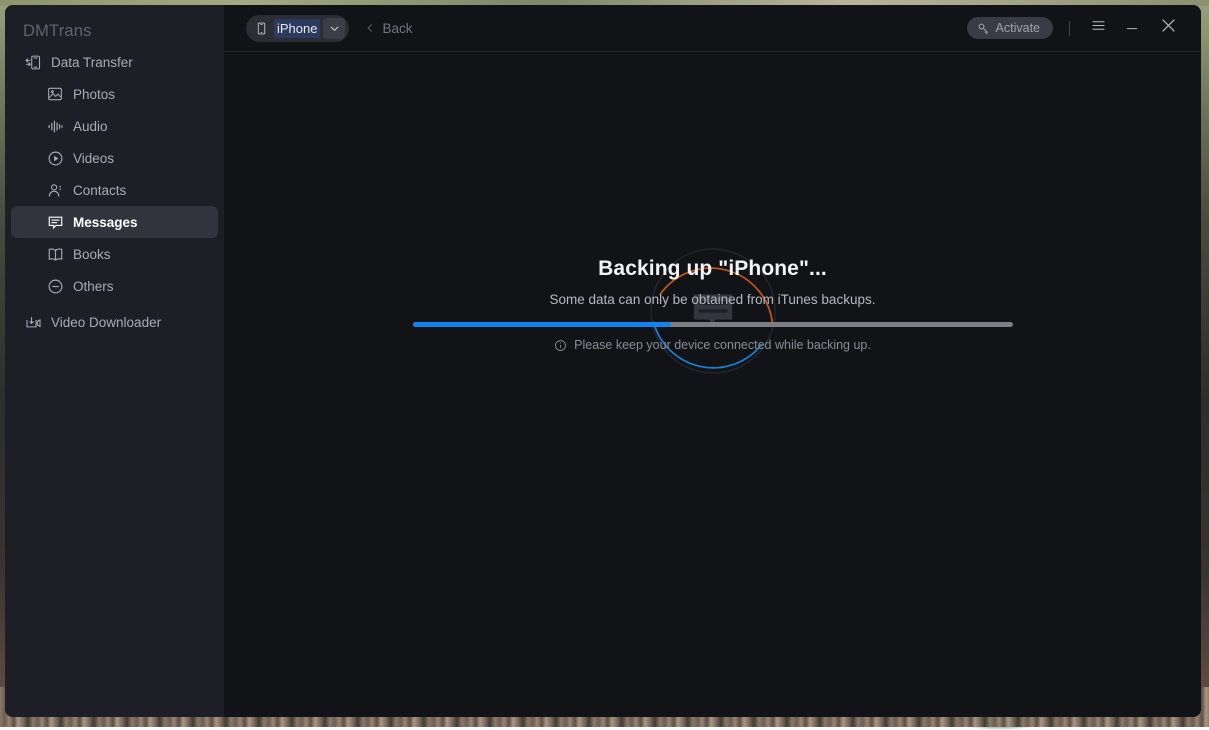  What do you see at coordinates (712, 28) in the screenshot?
I see `header-bar: iPhone Back` at bounding box center [712, 28].